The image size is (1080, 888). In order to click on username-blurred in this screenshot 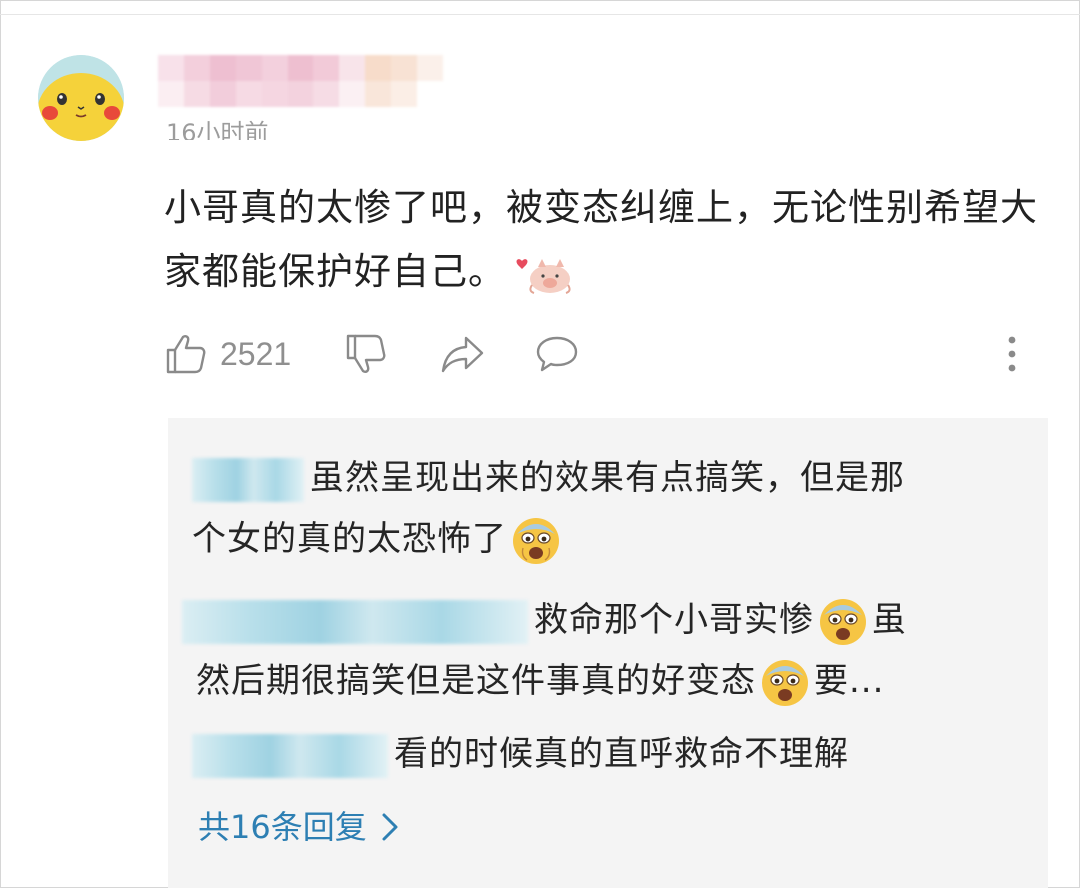, I will do `click(300, 81)`.